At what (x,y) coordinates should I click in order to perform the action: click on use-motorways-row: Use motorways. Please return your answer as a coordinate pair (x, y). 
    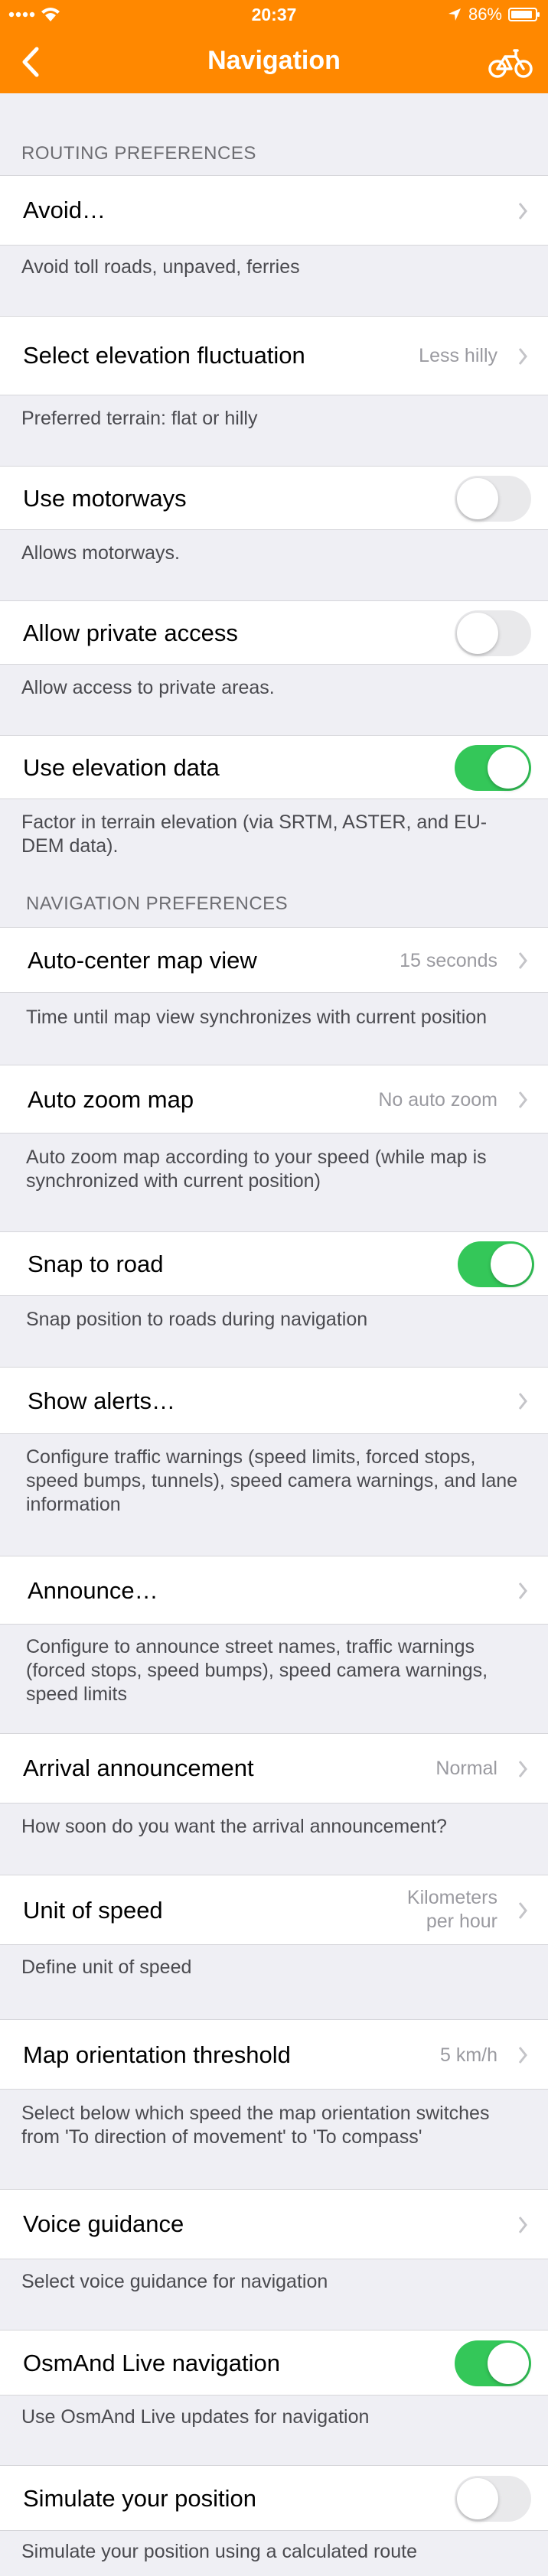
    Looking at the image, I should click on (274, 498).